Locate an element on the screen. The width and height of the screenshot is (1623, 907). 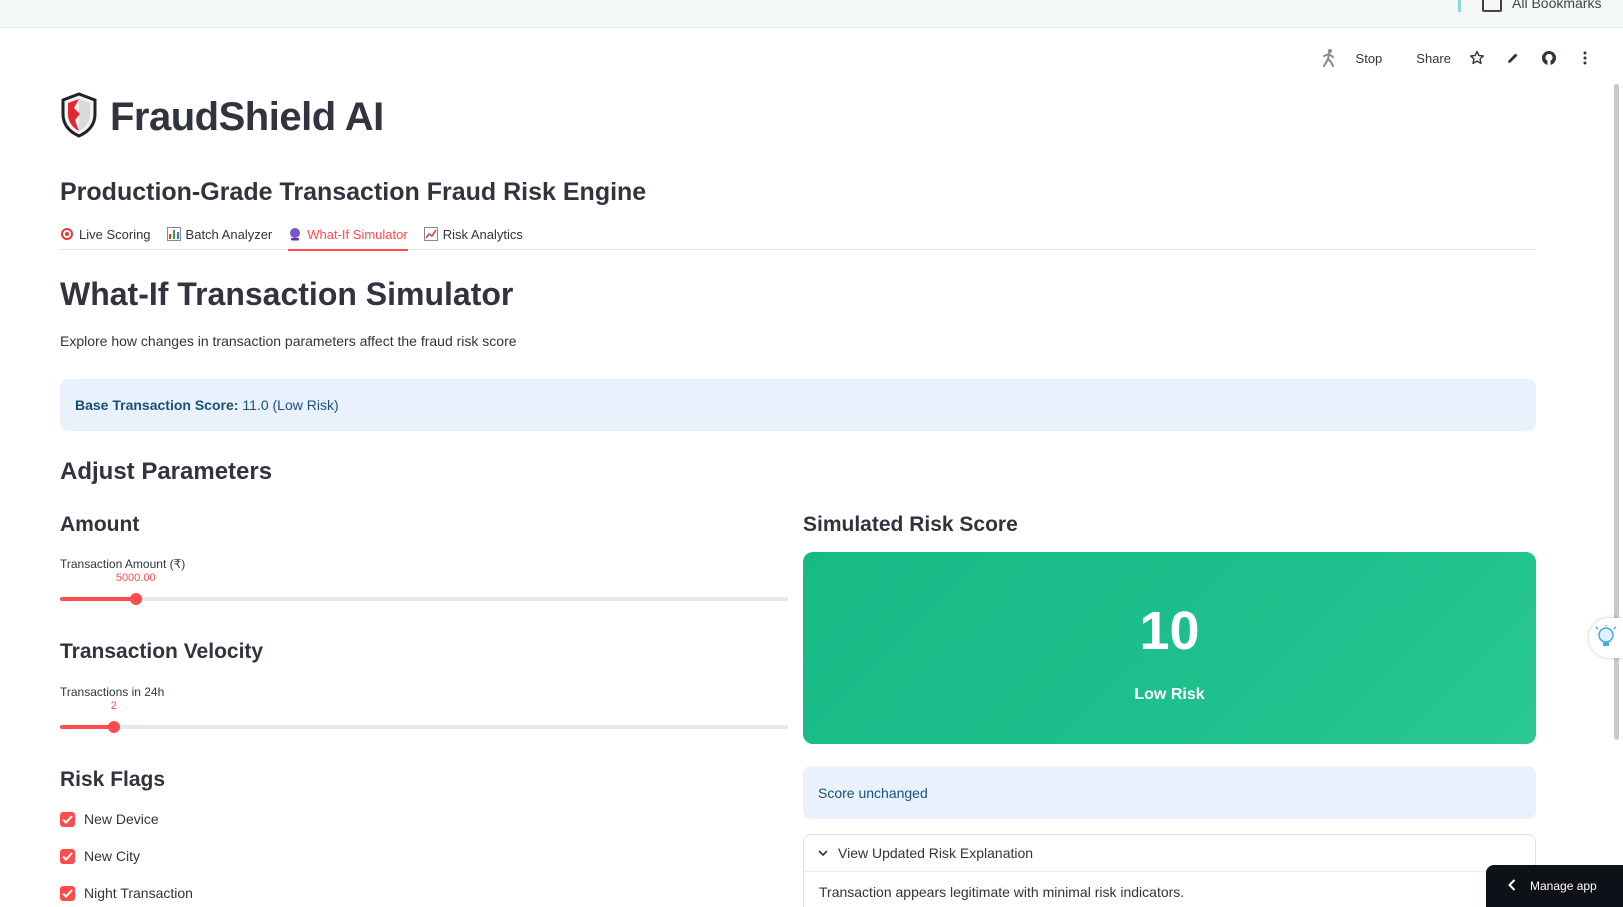
score-change-info: Score unchanged is located at coordinates (1169, 792).